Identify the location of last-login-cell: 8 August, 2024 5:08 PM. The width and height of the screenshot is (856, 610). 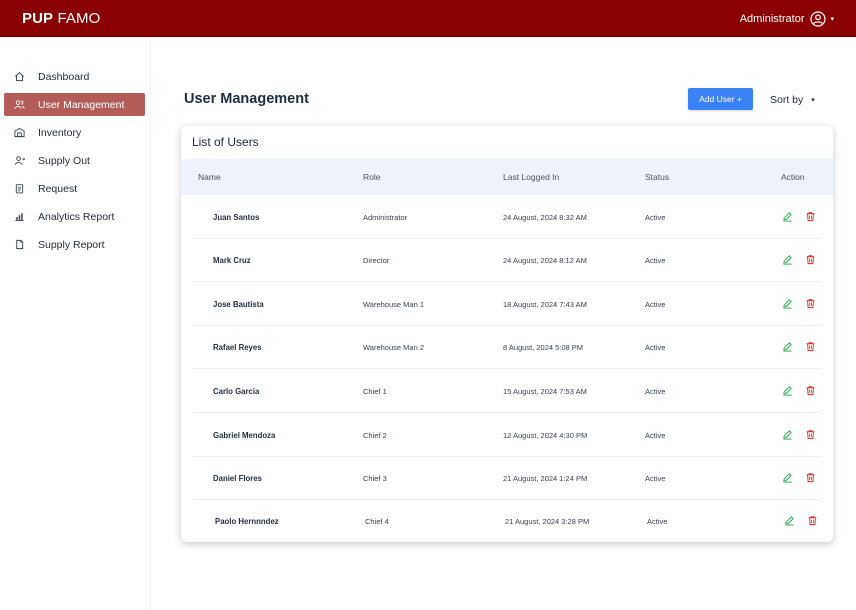
(543, 347).